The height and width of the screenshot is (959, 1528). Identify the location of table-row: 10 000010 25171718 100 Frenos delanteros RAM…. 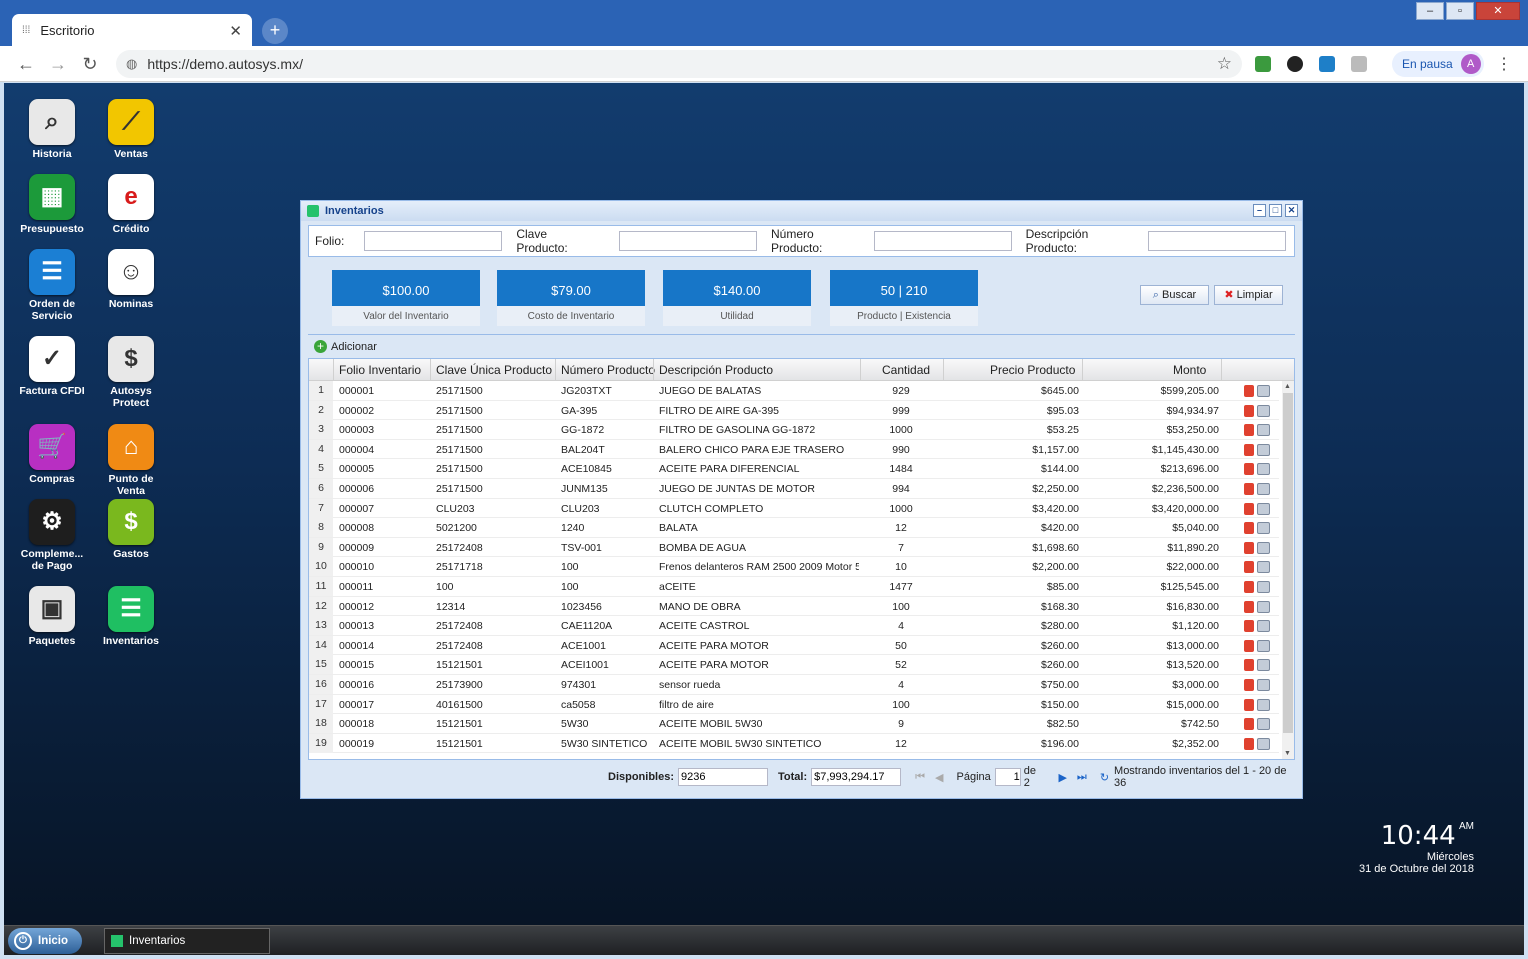
(794, 567).